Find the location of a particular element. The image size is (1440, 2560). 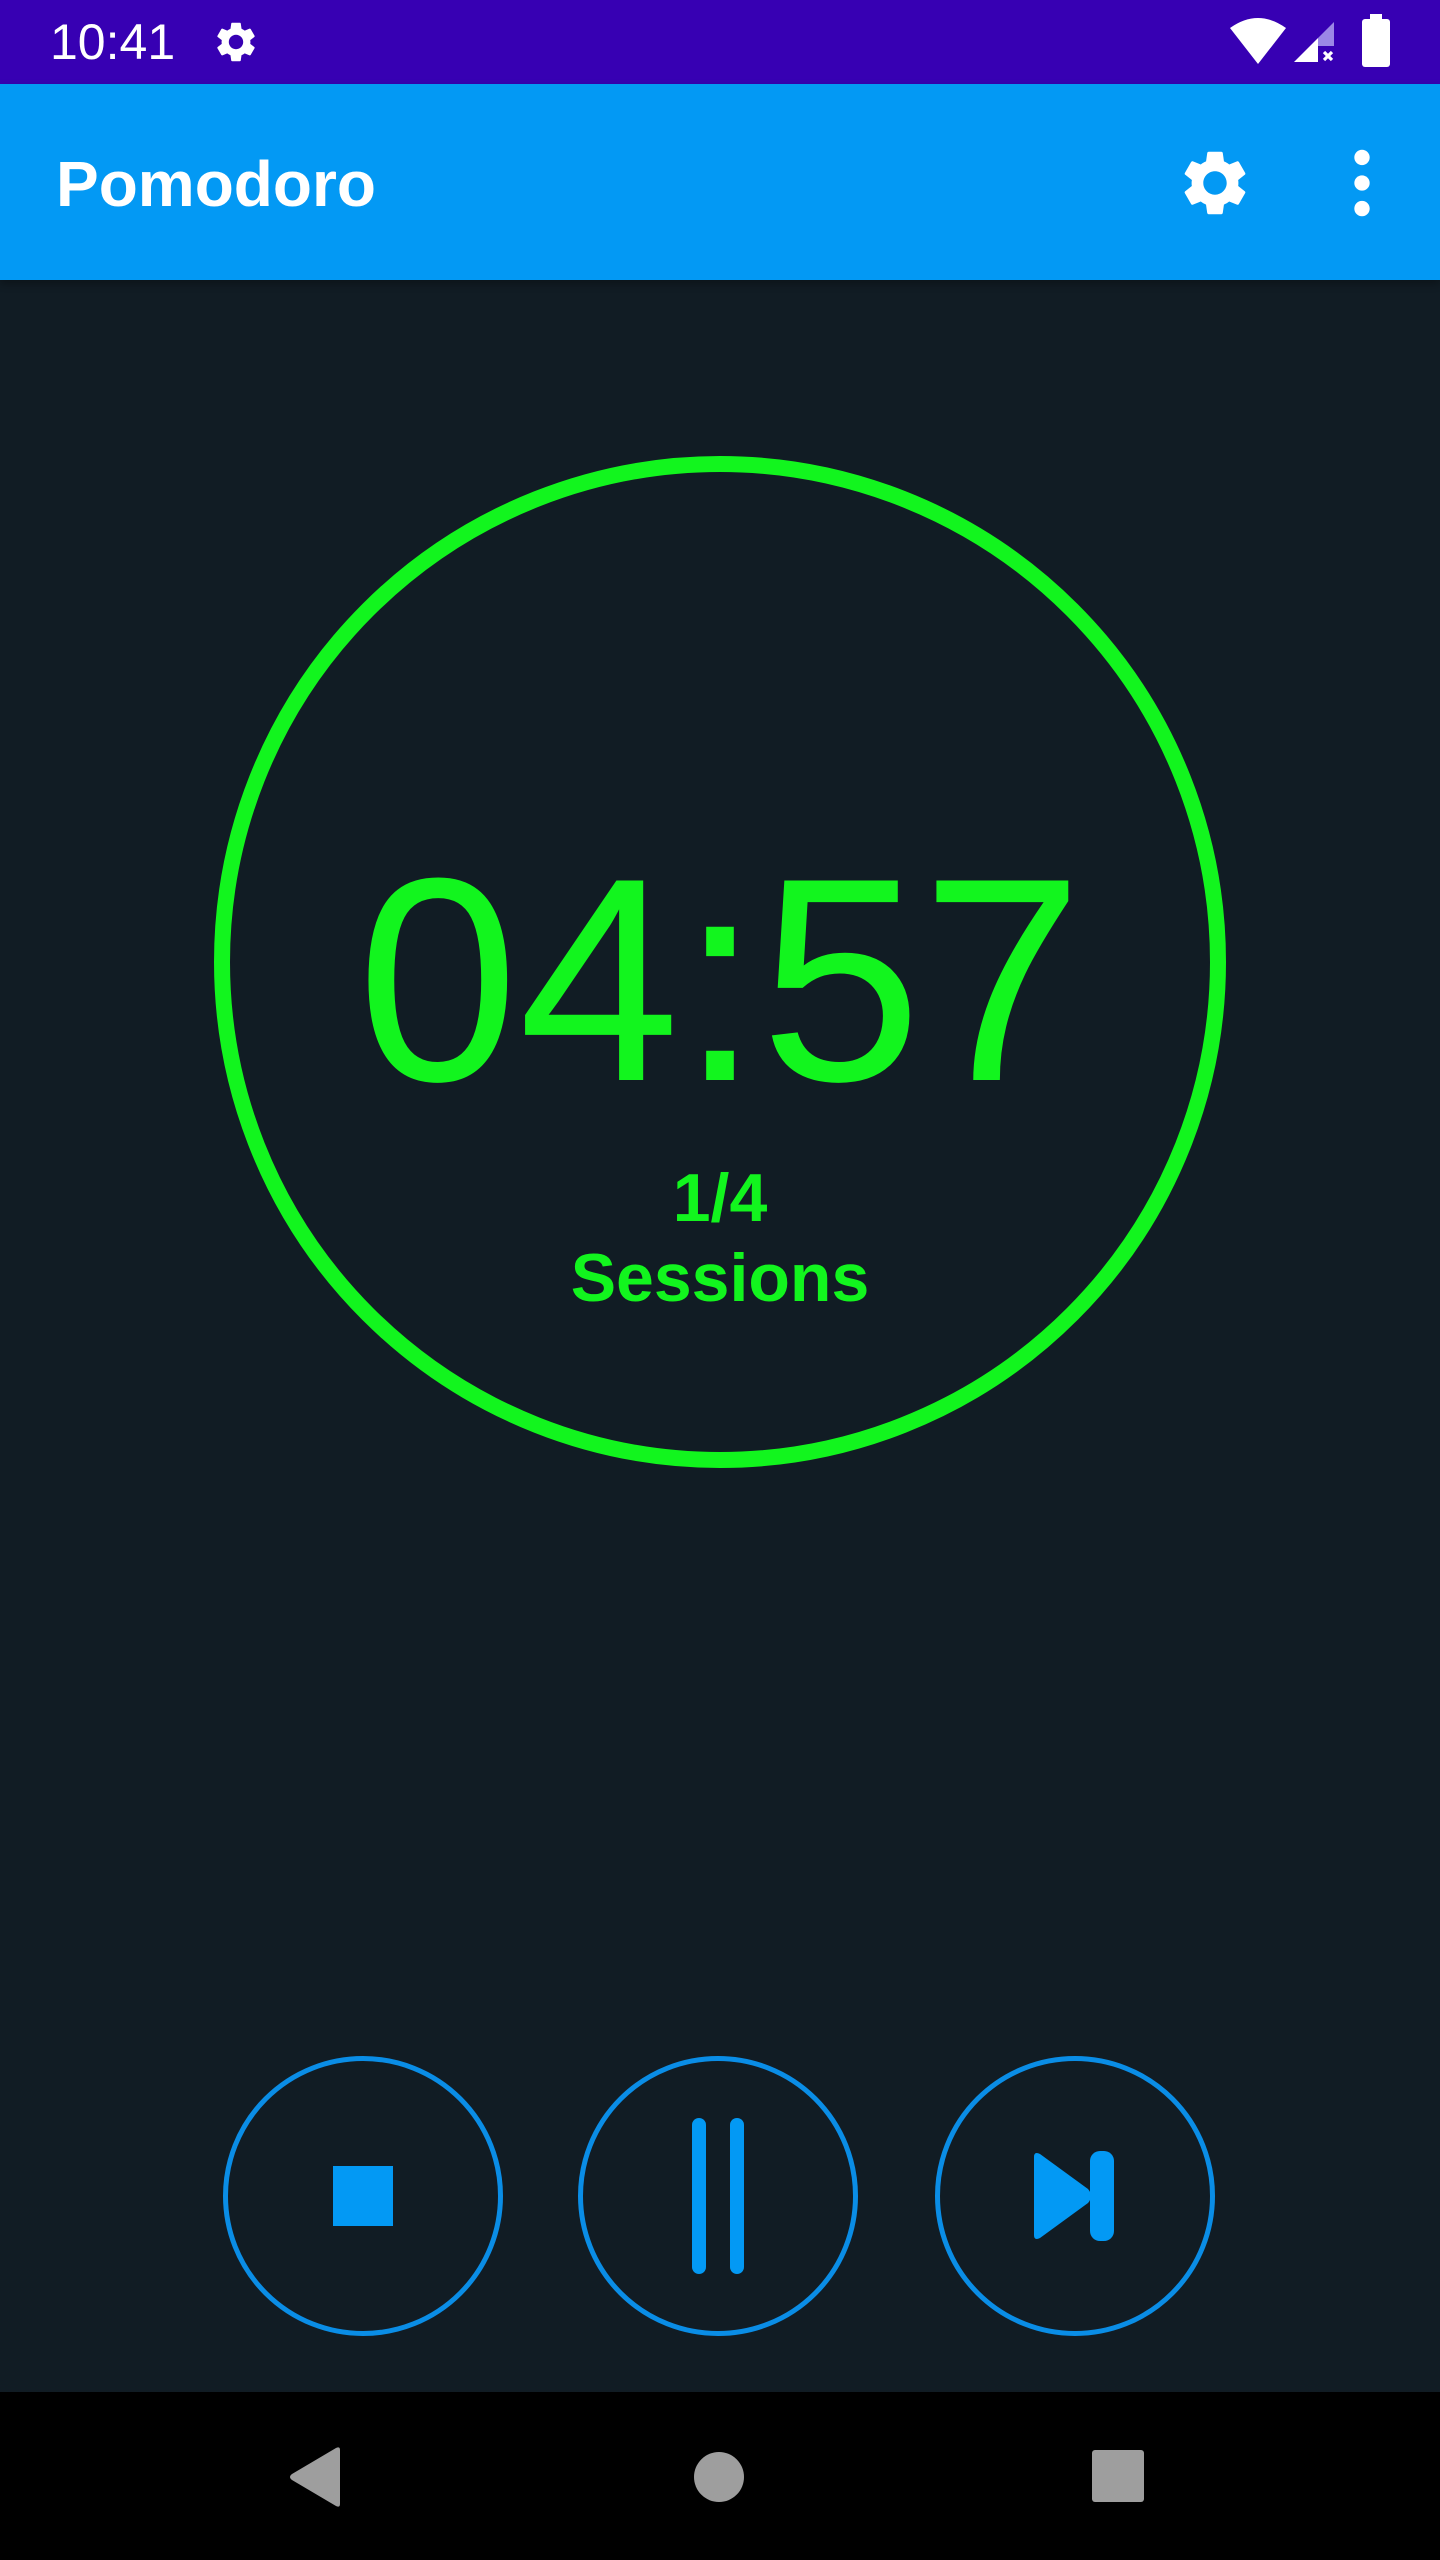

session-label: Sessions is located at coordinates (720, 1278).